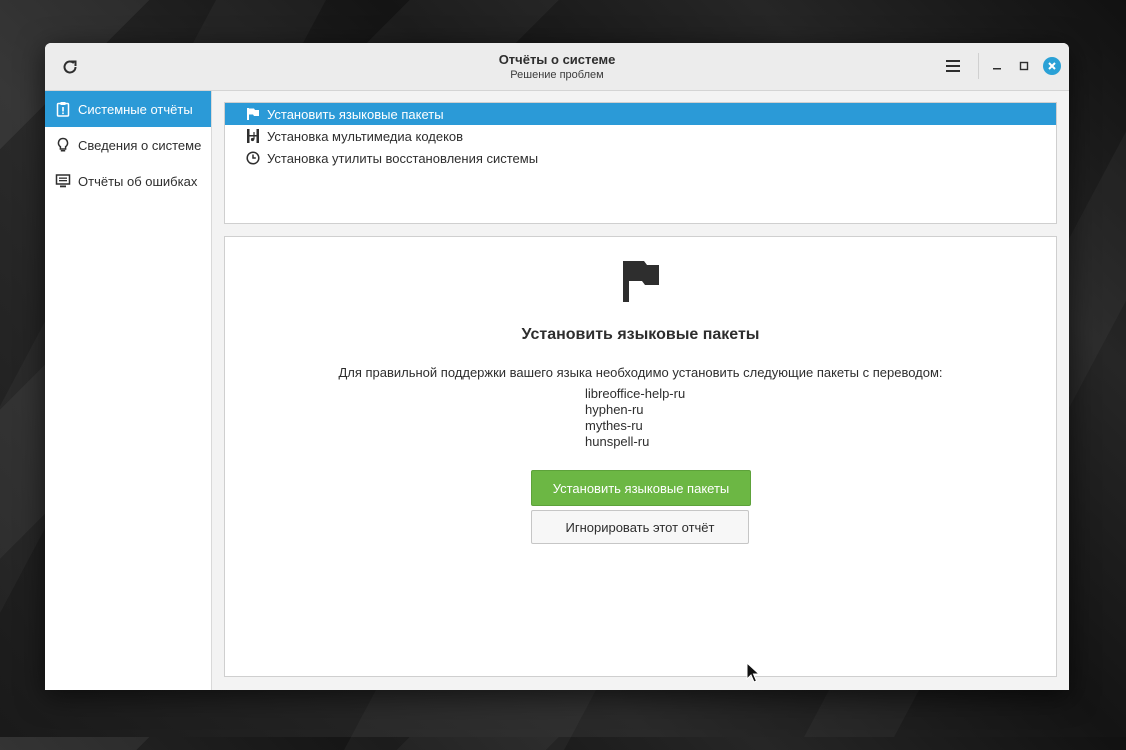 The height and width of the screenshot is (750, 1126). What do you see at coordinates (557, 59) in the screenshot?
I see `window-title: Отчёты о системе` at bounding box center [557, 59].